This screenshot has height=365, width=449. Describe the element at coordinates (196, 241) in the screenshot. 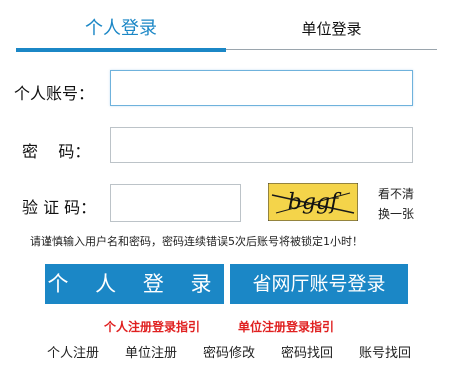

I see `lock-warning-text: 请谨慎输入用户名和密码，密码连续错误5次后账号将被锁定1小时！` at that location.